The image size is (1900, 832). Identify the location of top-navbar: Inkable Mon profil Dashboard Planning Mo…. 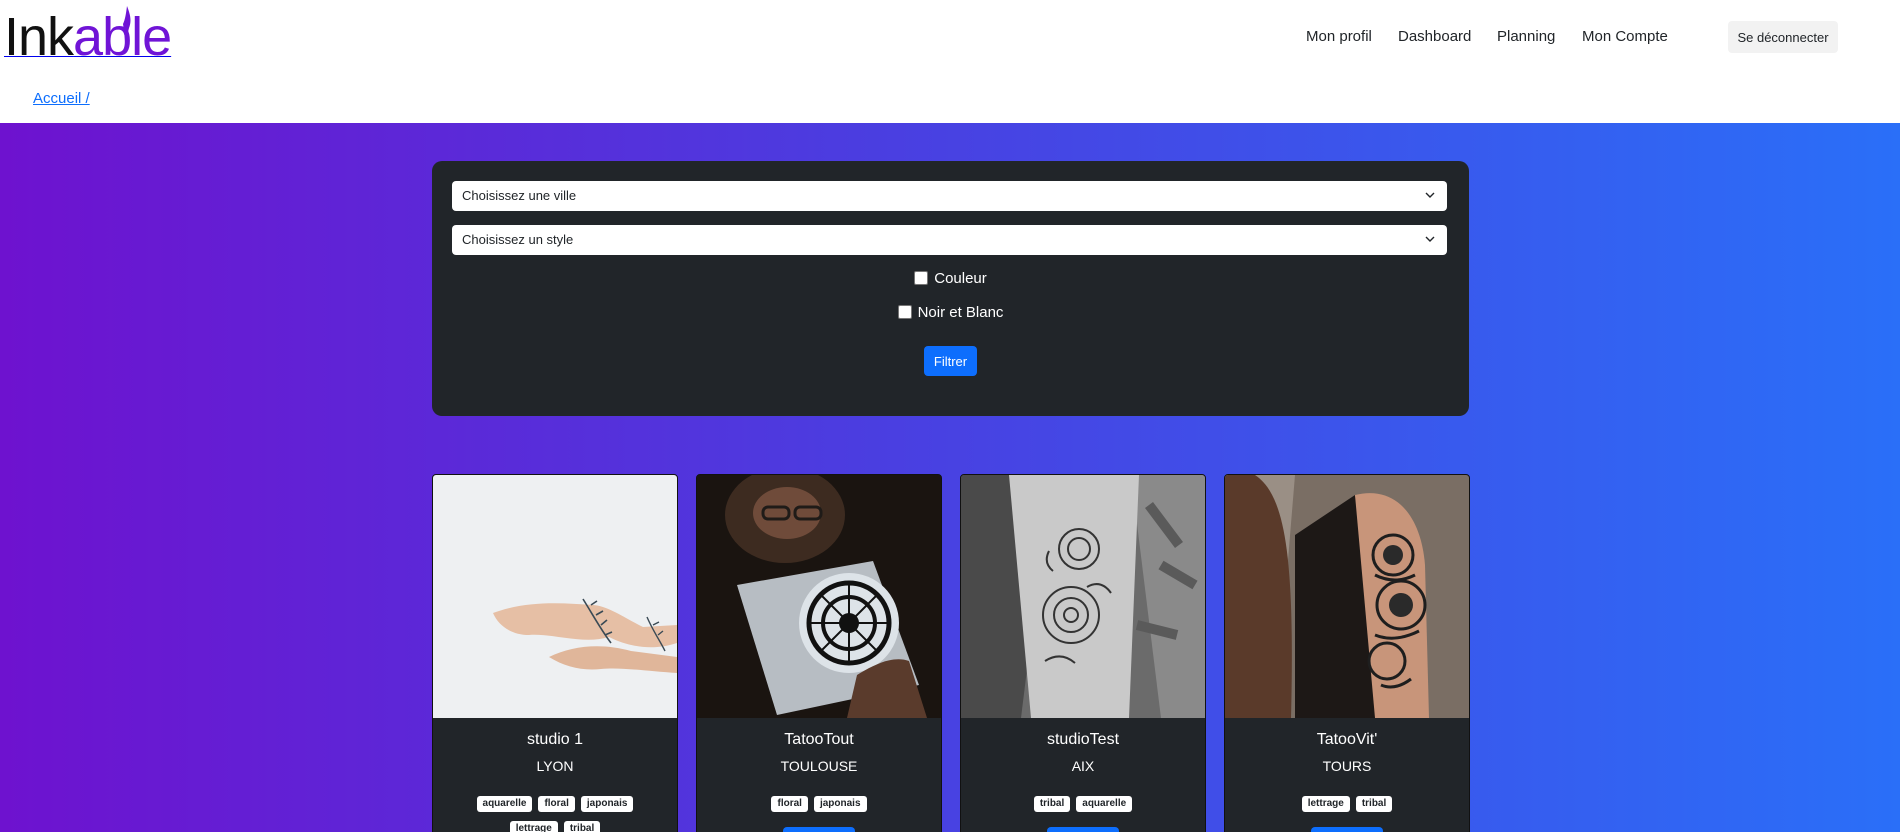
(950, 61).